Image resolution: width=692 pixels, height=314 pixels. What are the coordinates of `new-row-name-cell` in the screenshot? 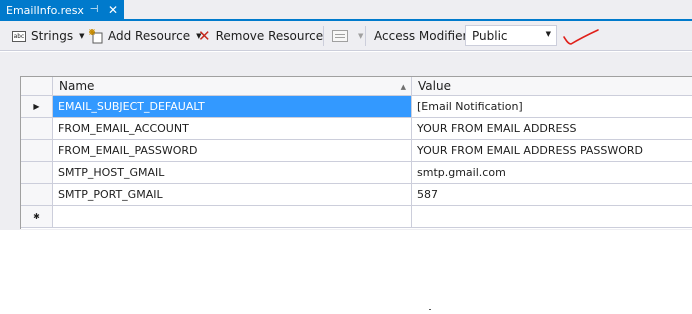 It's located at (232, 217).